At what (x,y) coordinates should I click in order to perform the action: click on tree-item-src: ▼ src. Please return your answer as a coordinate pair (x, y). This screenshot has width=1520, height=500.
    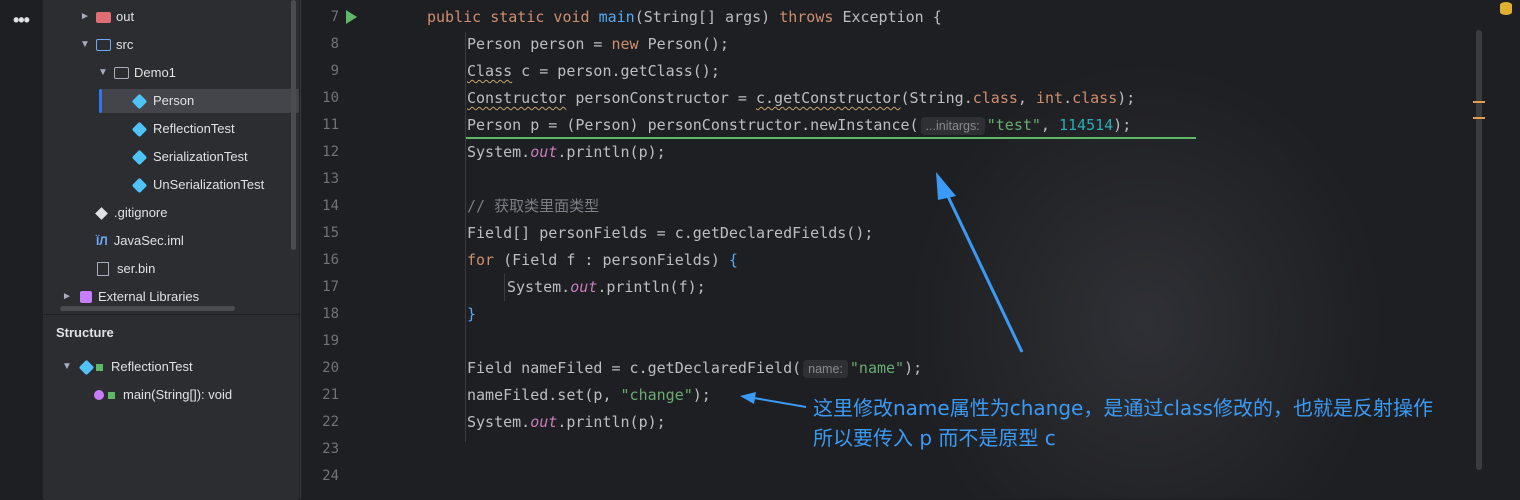
    Looking at the image, I should click on (105, 45).